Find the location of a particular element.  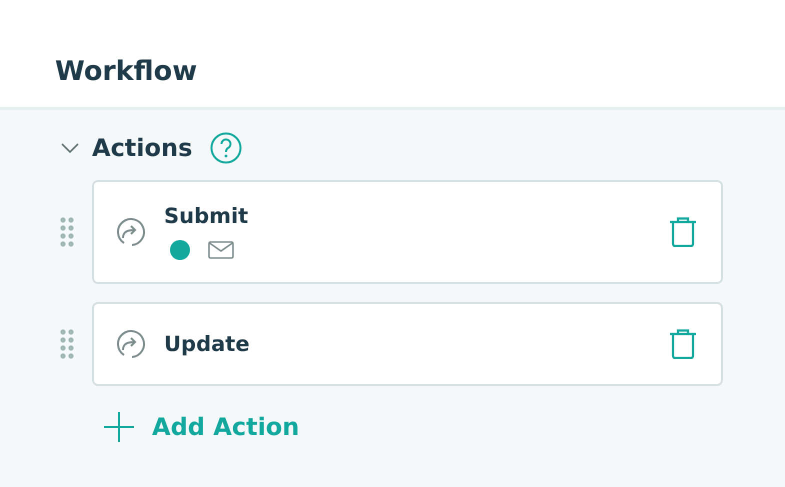

envelope-icon is located at coordinates (221, 250).